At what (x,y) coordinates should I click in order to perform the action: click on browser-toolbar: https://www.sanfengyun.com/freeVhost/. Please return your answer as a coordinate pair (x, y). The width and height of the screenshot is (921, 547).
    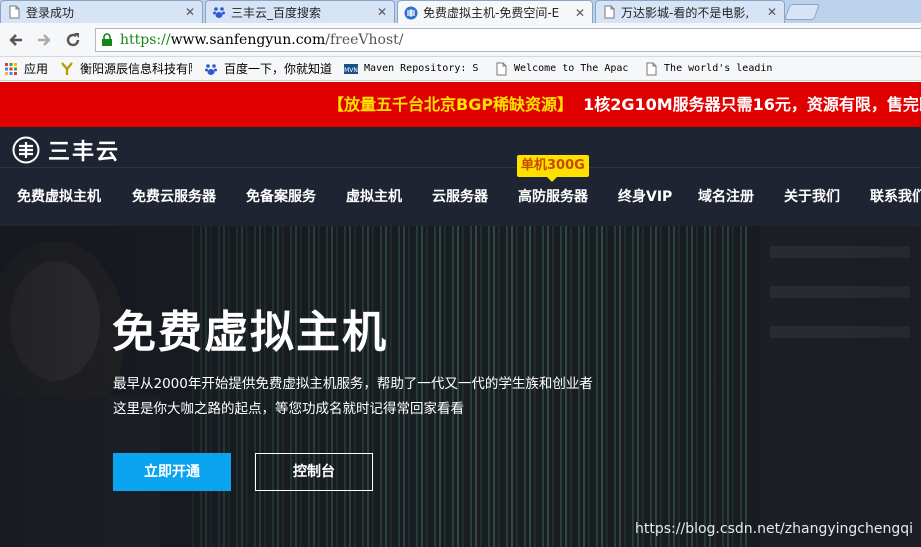
    Looking at the image, I should click on (460, 40).